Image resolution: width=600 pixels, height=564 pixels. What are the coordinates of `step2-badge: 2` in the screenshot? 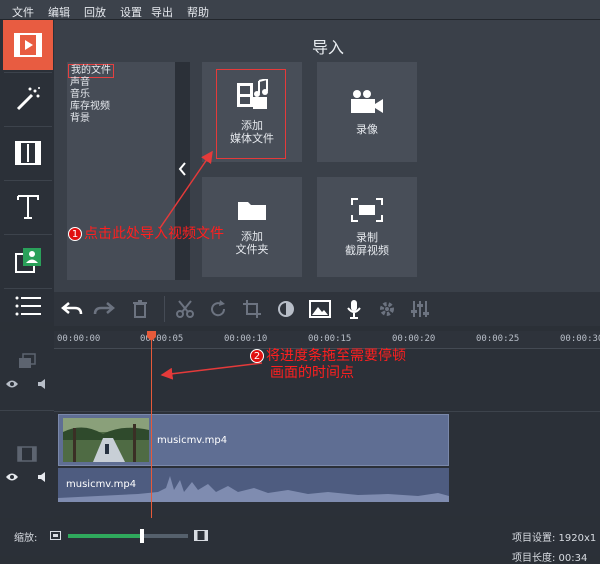 It's located at (257, 356).